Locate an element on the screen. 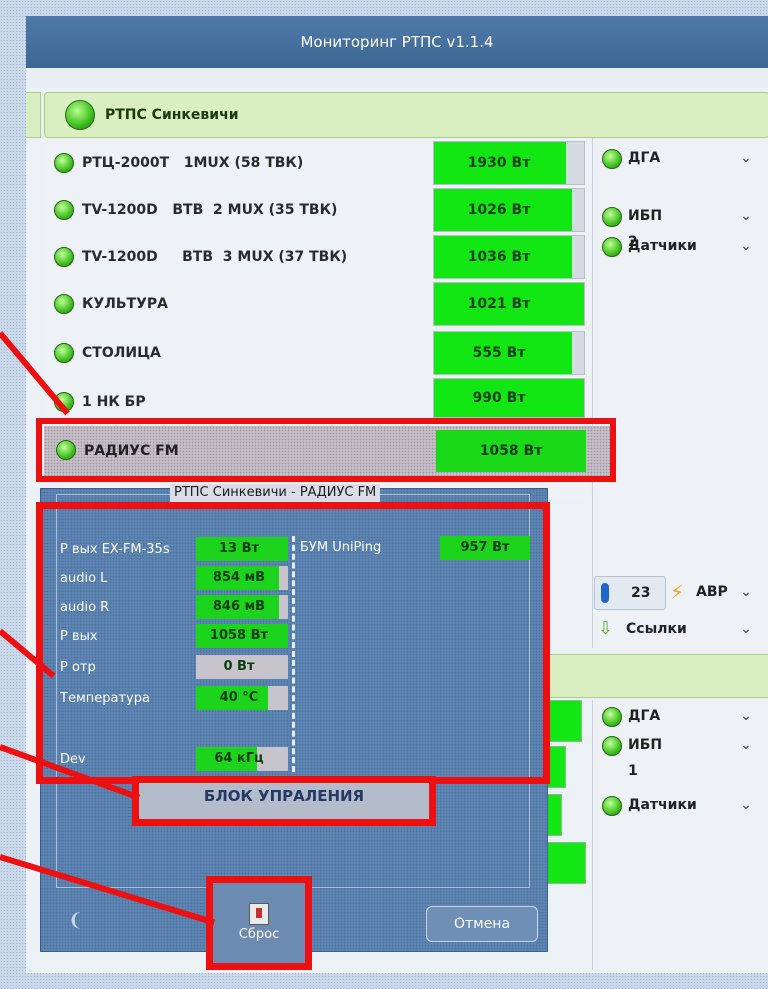 Image resolution: width=768 pixels, height=989 pixels. window-title: Мониторинг РТПС v1.1.4 is located at coordinates (397, 42).